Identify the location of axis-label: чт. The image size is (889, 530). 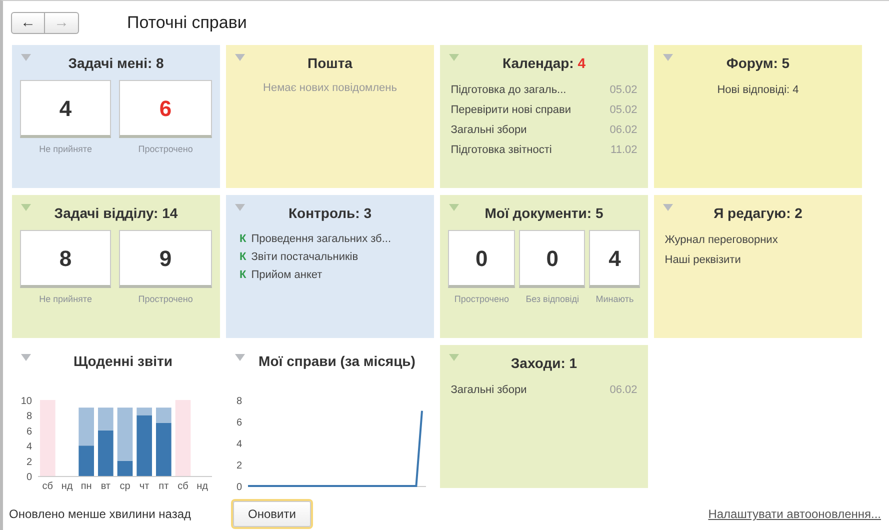
(144, 486).